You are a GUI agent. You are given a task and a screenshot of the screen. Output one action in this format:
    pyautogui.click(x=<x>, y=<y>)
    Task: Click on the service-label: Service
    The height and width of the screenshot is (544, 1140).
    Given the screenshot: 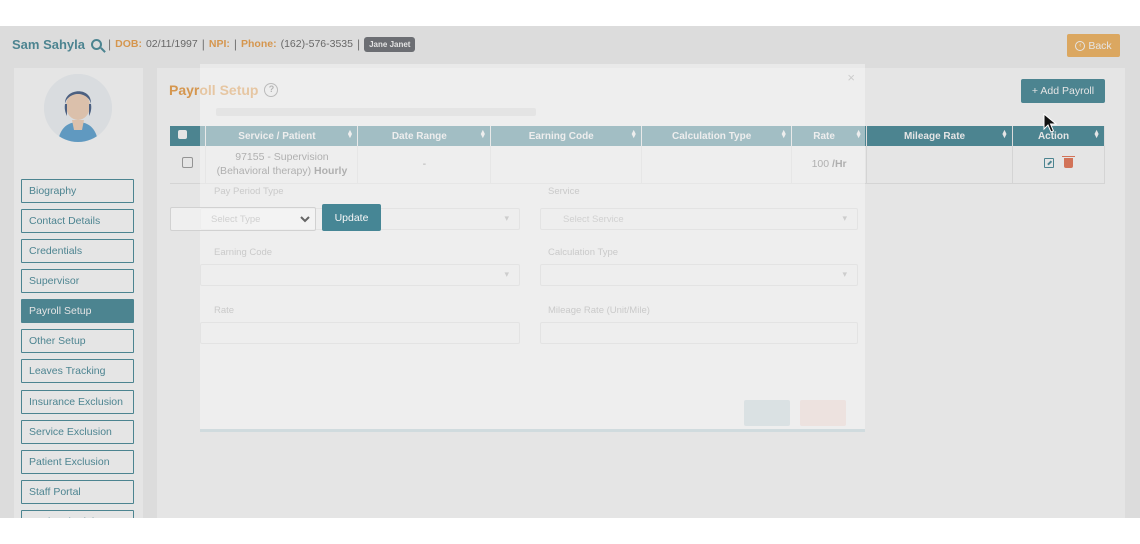 What is the action you would take?
    pyautogui.click(x=564, y=191)
    